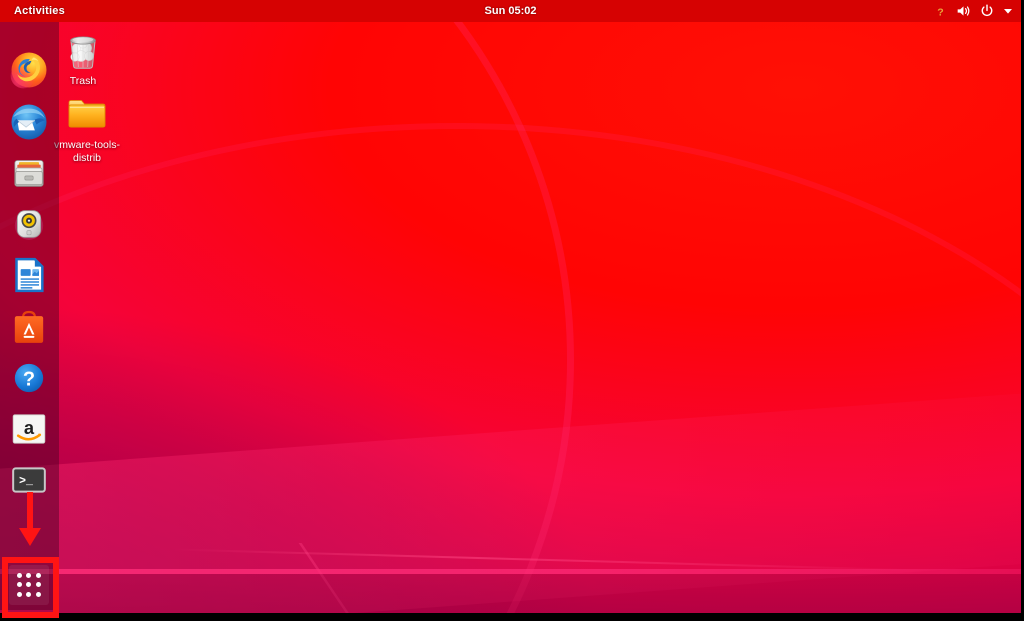 The width and height of the screenshot is (1024, 621). What do you see at coordinates (87, 114) in the screenshot?
I see `folder-icon` at bounding box center [87, 114].